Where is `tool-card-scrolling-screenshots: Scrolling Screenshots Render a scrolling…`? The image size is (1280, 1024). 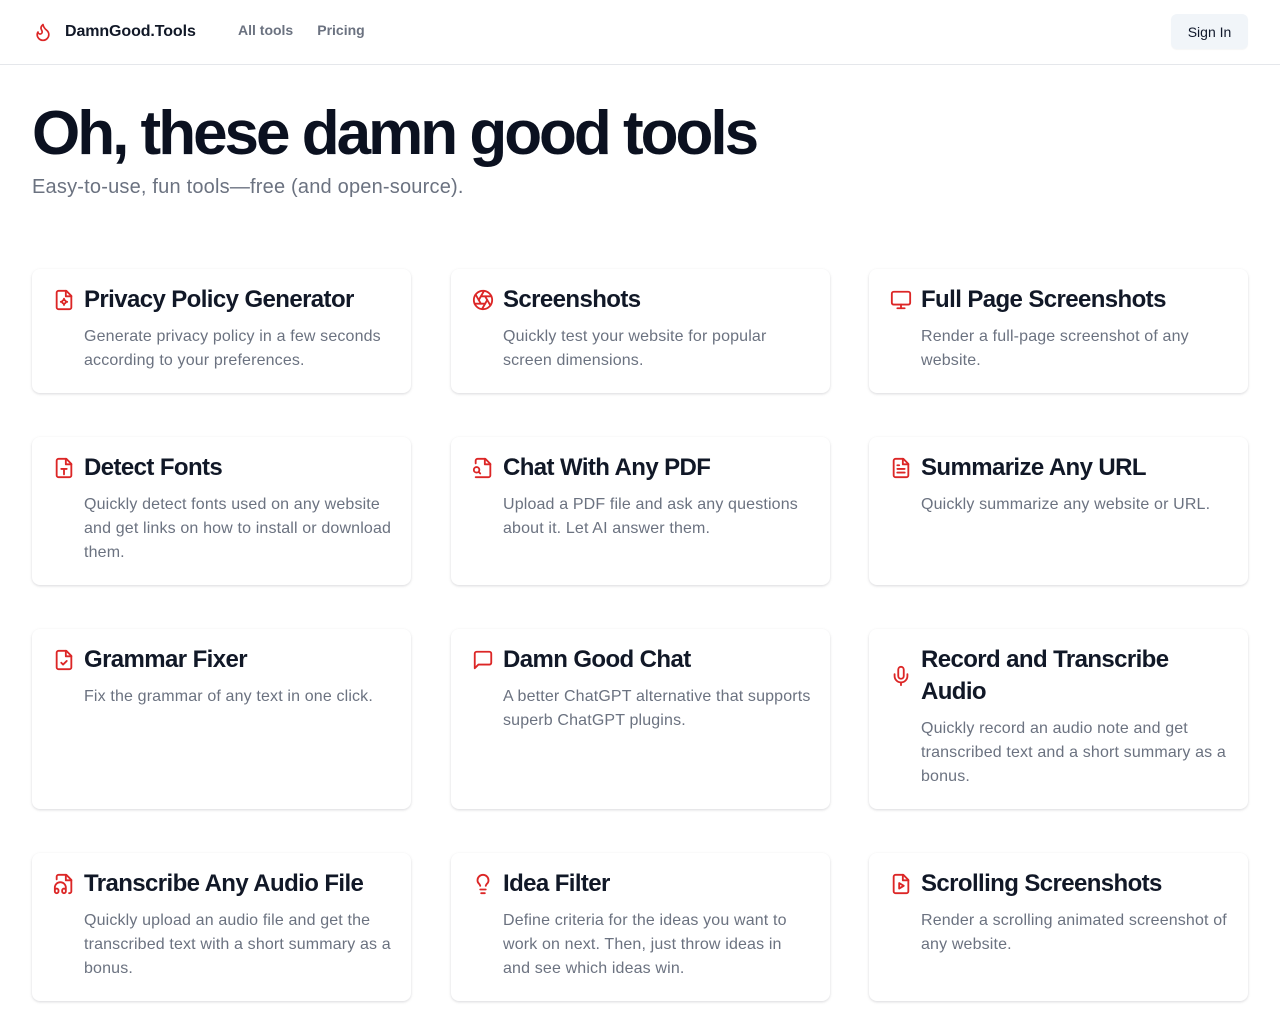
tool-card-scrolling-screenshots: Scrolling Screenshots Render a scrolling… is located at coordinates (1058, 927).